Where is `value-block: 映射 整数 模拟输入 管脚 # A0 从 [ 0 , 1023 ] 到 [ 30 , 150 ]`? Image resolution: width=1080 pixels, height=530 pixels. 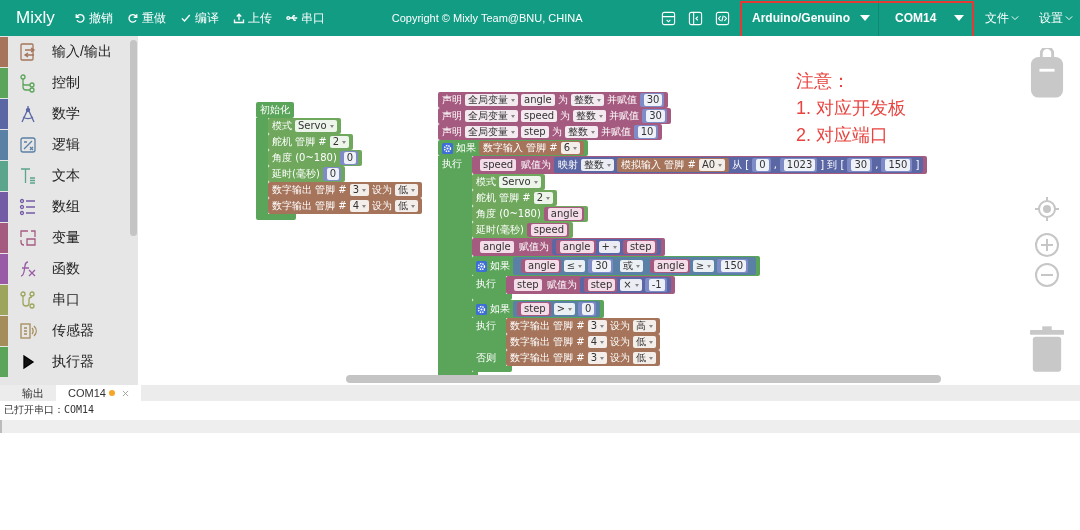 value-block: 映射 整数 模拟输入 管脚 # A0 从 [ 0 , 1023 ] 到 [ 30 , 150 ] is located at coordinates (739, 165).